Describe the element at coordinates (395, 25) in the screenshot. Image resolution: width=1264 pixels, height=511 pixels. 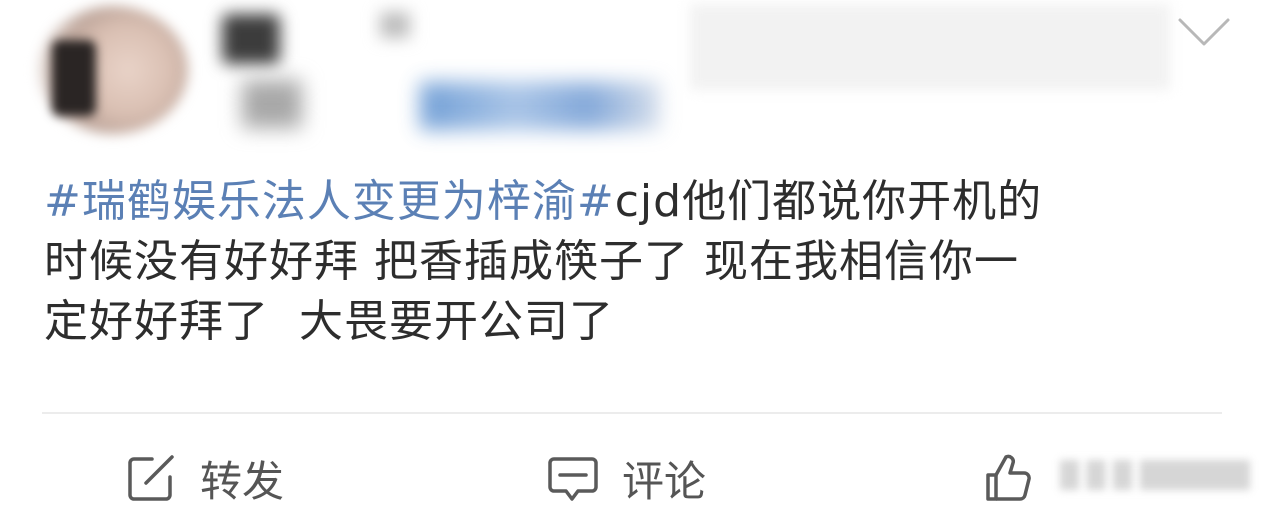
I see `username-badge-blurred` at that location.